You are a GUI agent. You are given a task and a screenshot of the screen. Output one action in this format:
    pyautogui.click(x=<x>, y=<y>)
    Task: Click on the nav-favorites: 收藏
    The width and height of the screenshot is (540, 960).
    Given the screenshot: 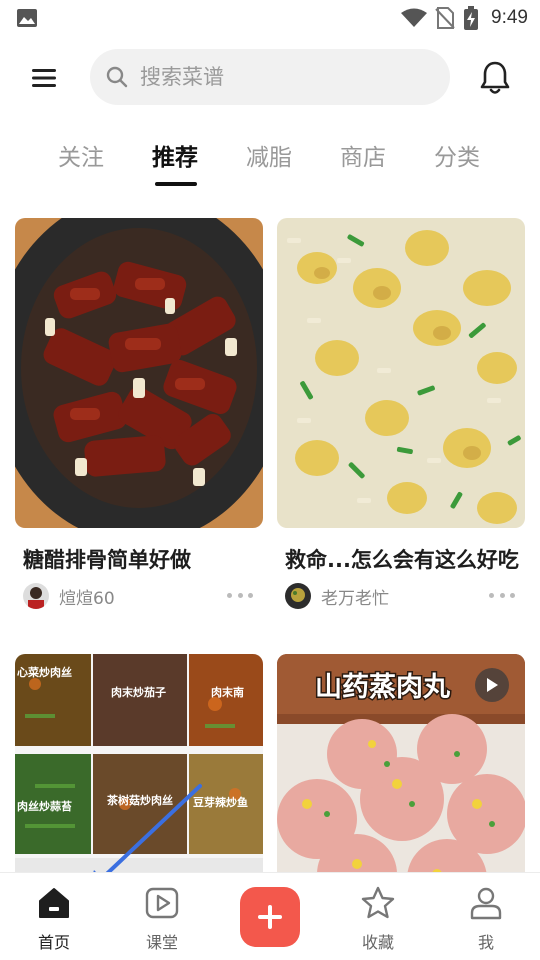 What is the action you would take?
    pyautogui.click(x=378, y=920)
    